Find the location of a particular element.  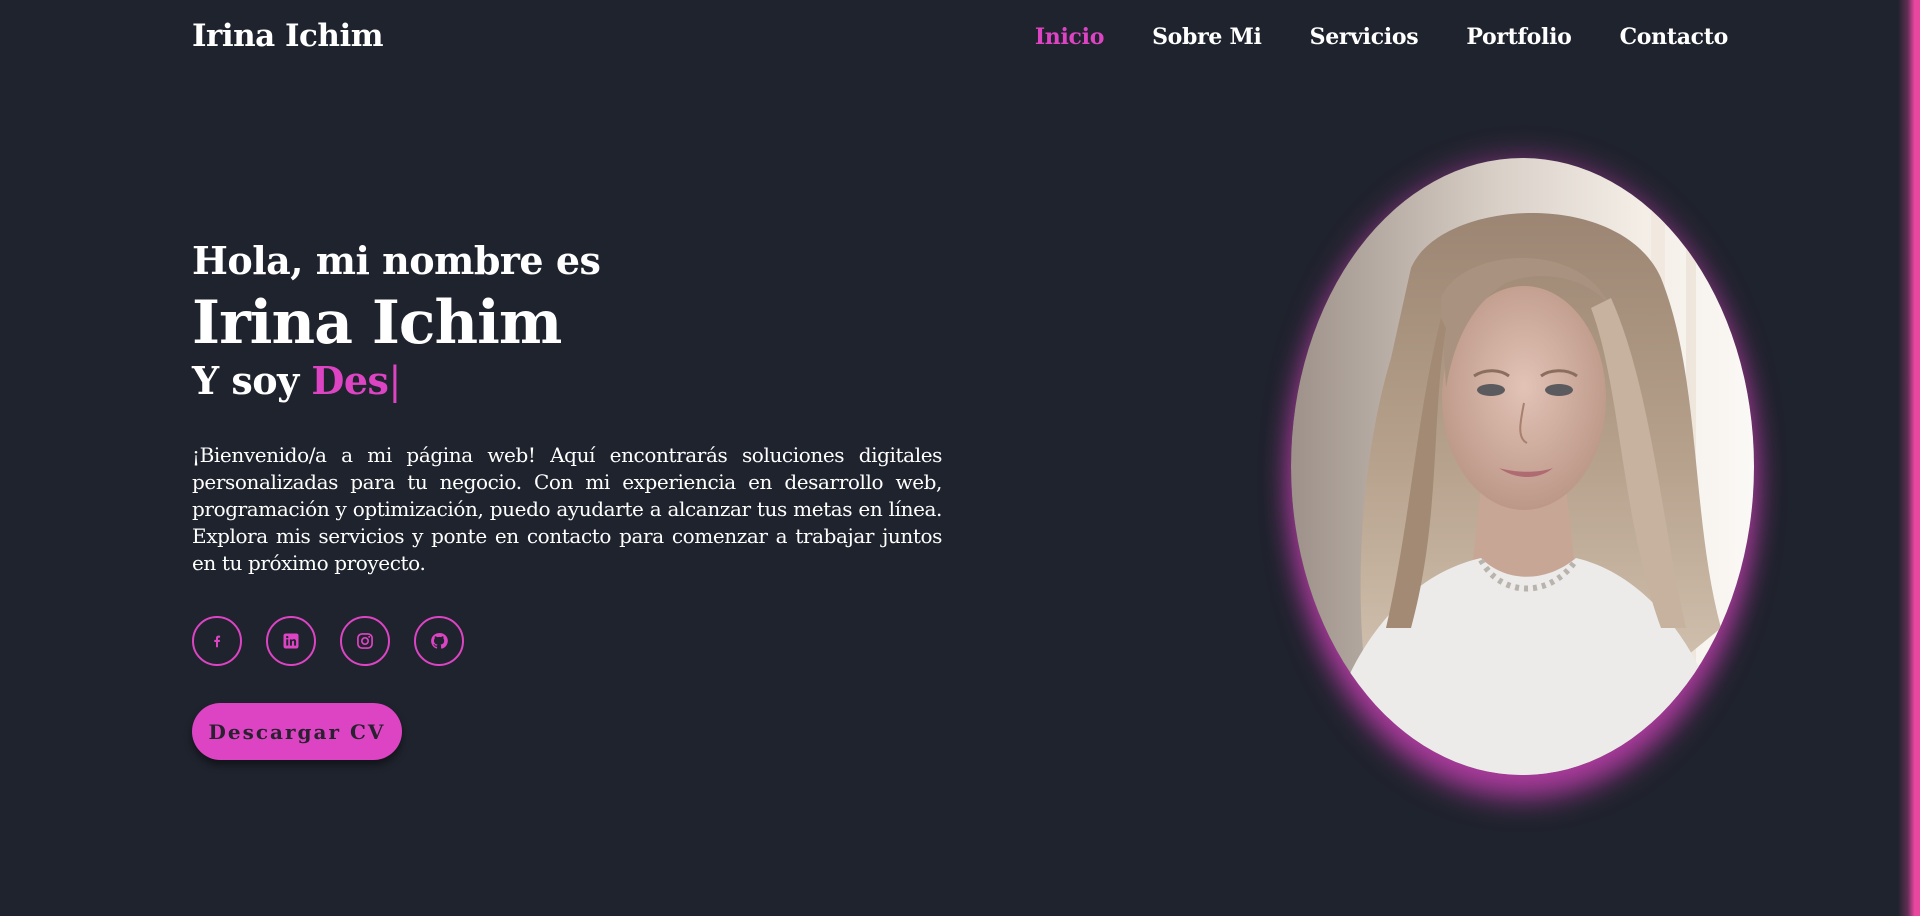

facebook-icon is located at coordinates (217, 641).